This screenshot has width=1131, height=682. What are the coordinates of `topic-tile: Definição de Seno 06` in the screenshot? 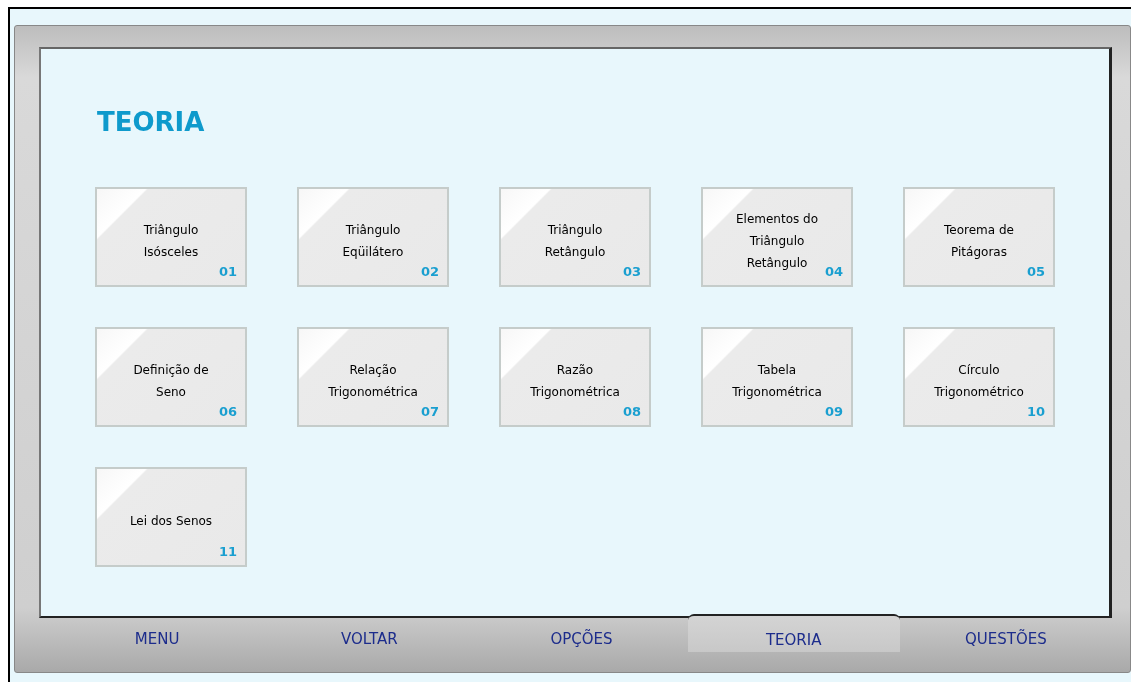 It's located at (171, 377).